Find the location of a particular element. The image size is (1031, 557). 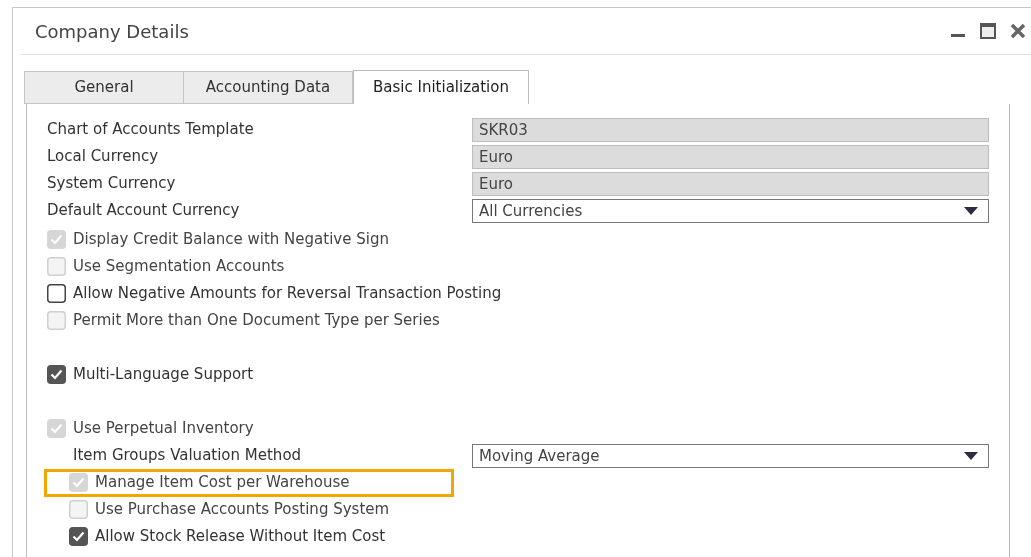

close-icon is located at coordinates (1018, 31).